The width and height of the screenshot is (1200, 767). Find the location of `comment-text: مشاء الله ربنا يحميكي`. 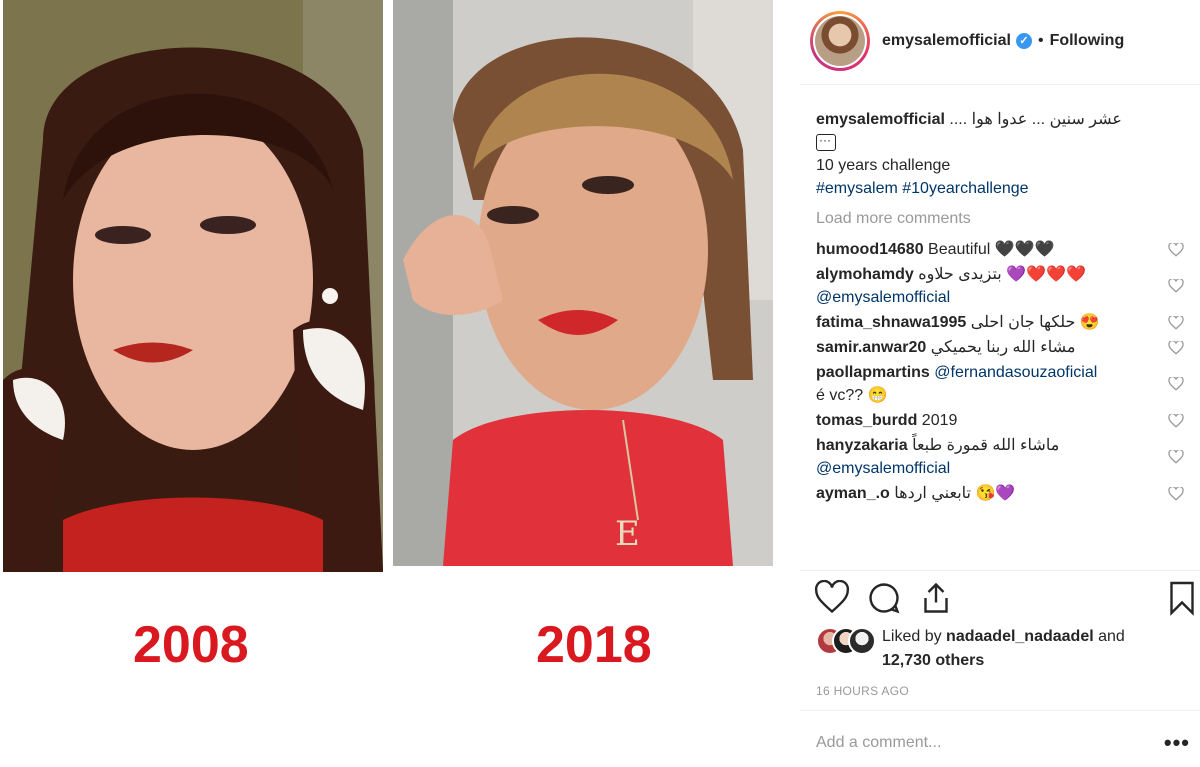

comment-text: مشاء الله ربنا يحميكي is located at coordinates (1003, 347).